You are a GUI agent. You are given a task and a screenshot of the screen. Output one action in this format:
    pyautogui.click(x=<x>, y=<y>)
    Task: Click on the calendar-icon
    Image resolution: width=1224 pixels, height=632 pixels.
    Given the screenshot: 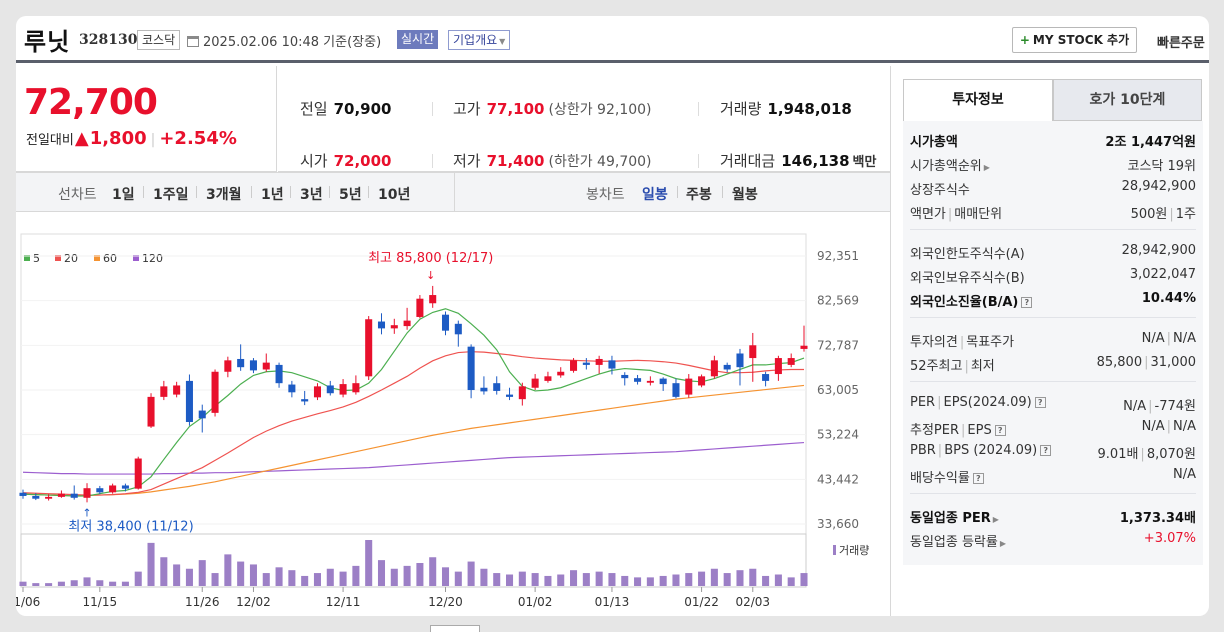 What is the action you would take?
    pyautogui.click(x=193, y=41)
    